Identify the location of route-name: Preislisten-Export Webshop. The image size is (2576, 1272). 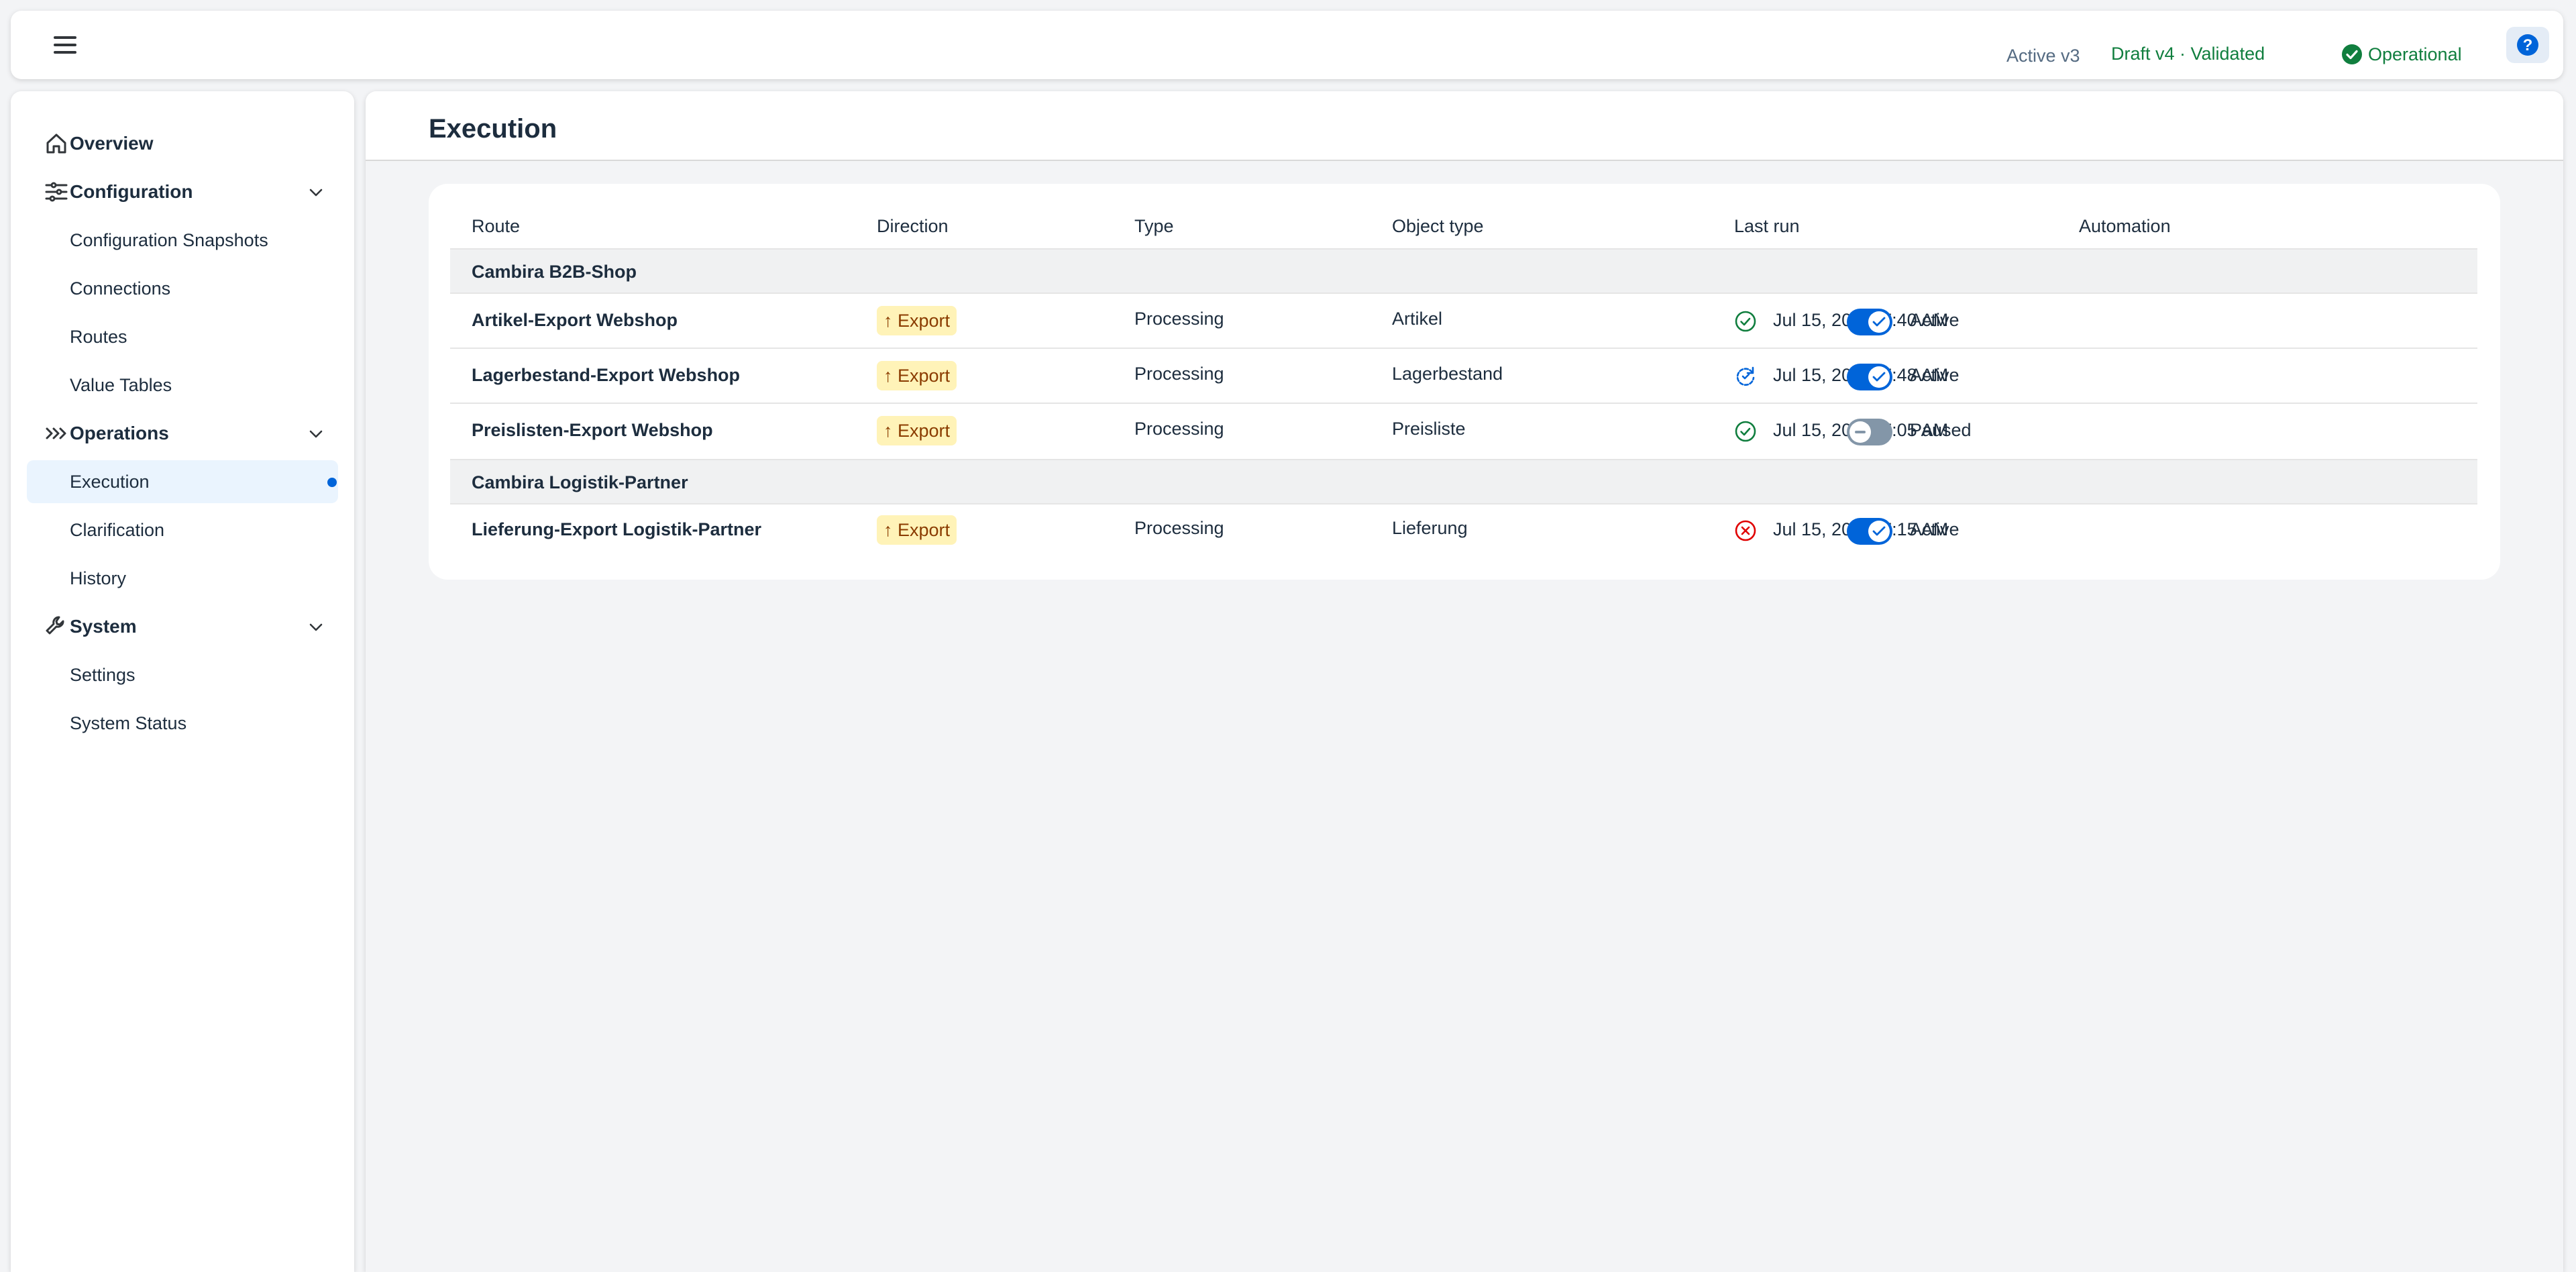
(592, 430).